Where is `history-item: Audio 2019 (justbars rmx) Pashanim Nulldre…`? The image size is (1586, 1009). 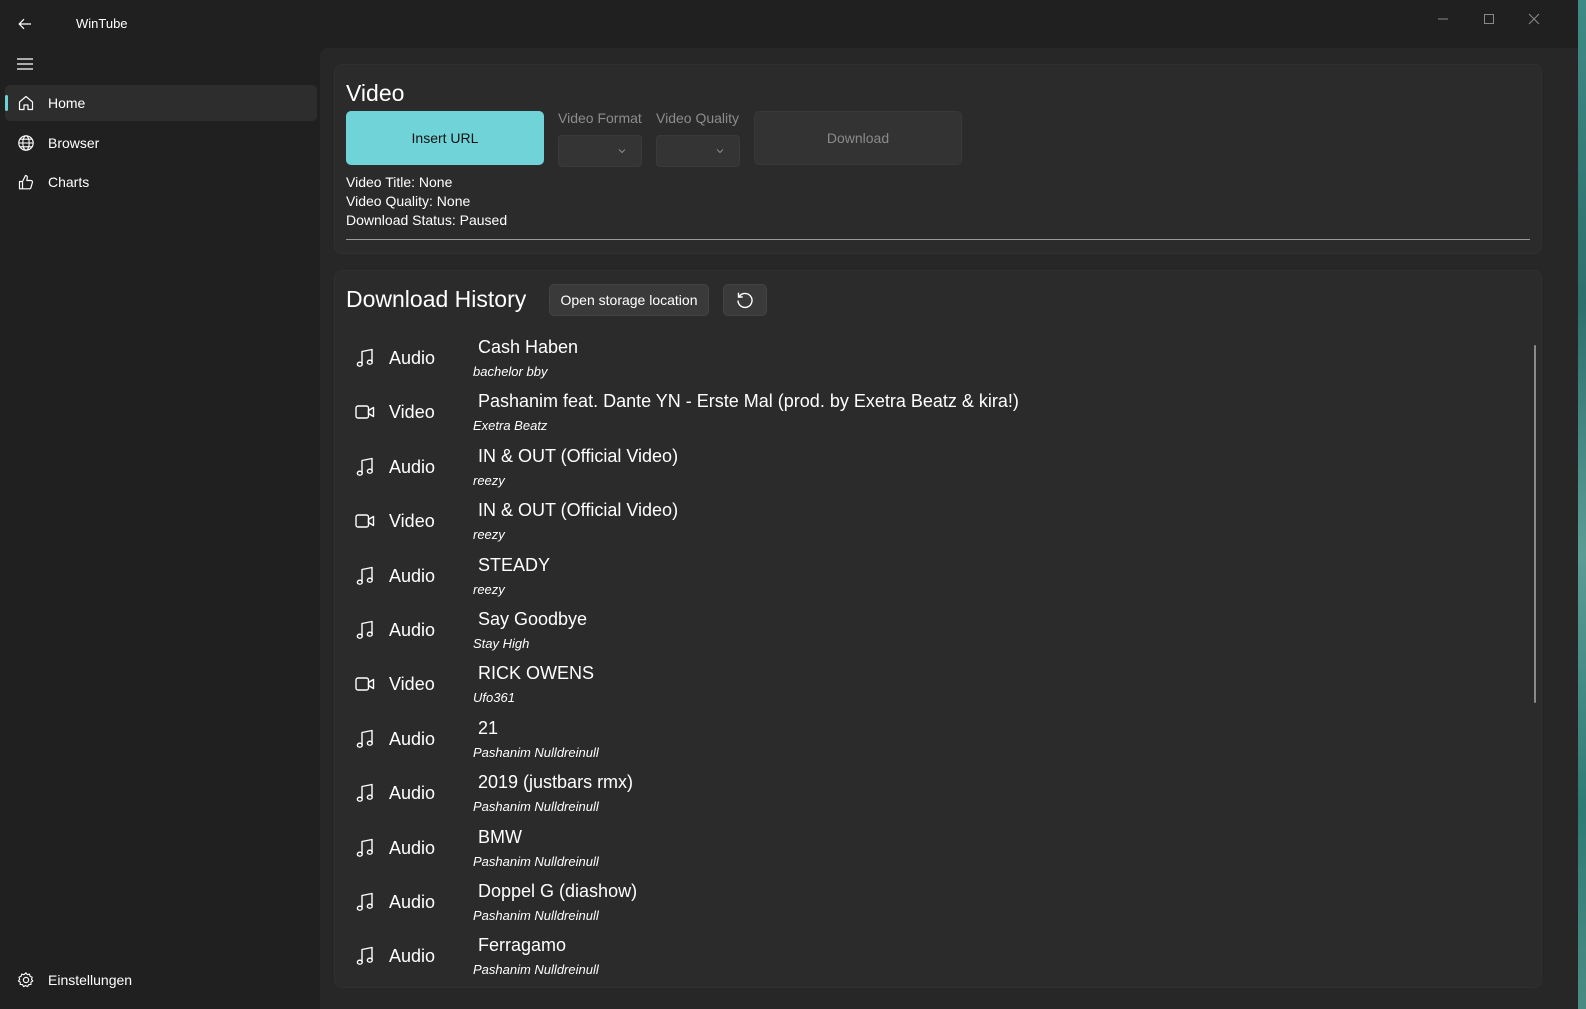 history-item: Audio 2019 (justbars rmx) Pashanim Nulldre… is located at coordinates (936, 799).